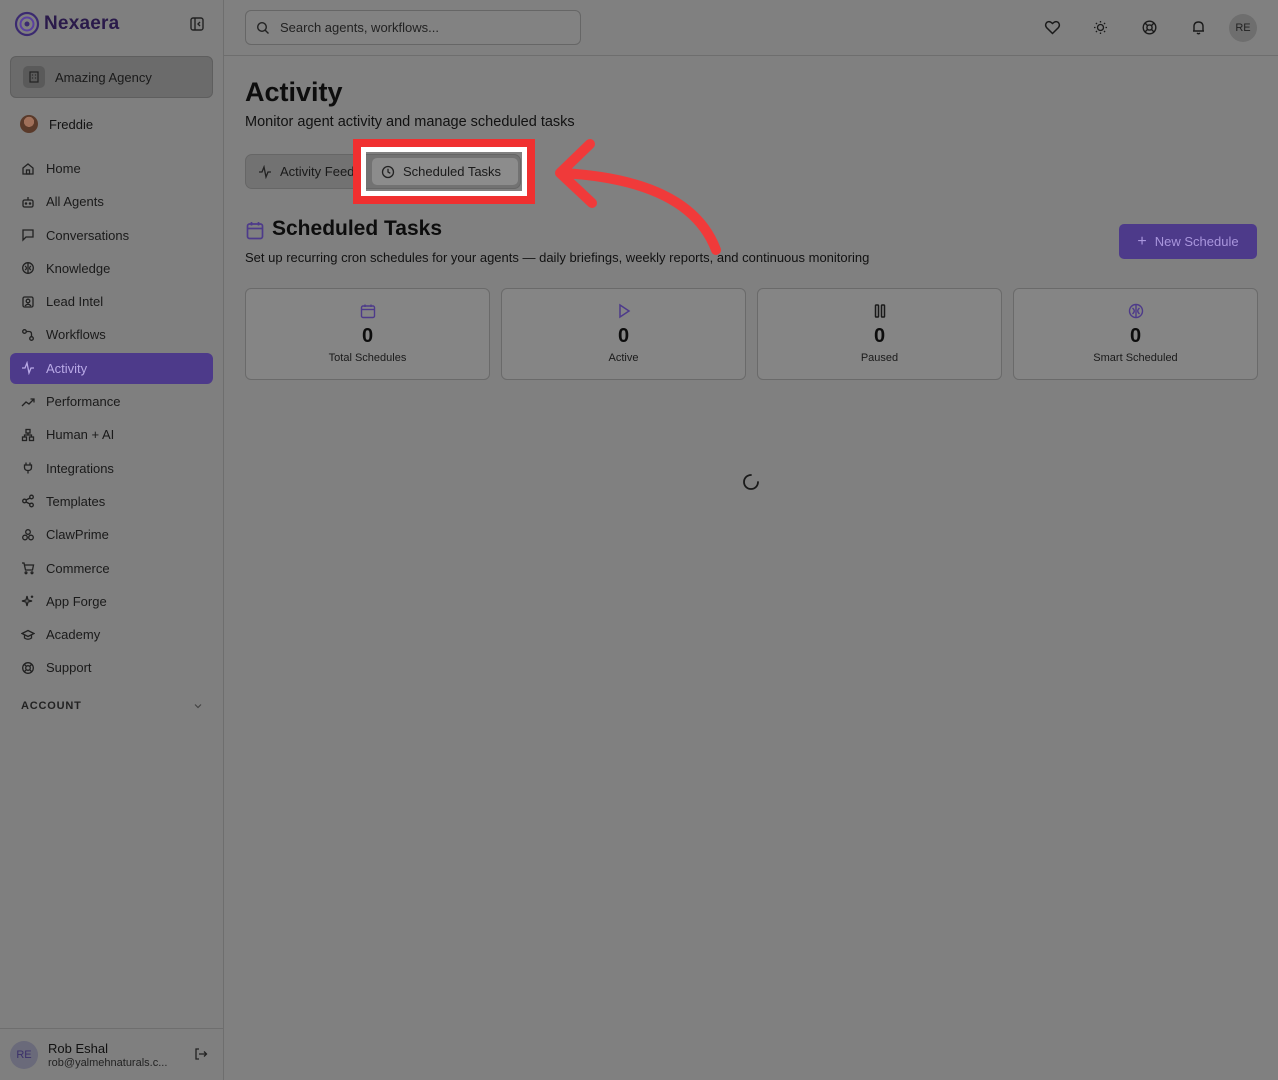  Describe the element at coordinates (444, 171) in the screenshot. I see `annotation-highlight-inner` at that location.